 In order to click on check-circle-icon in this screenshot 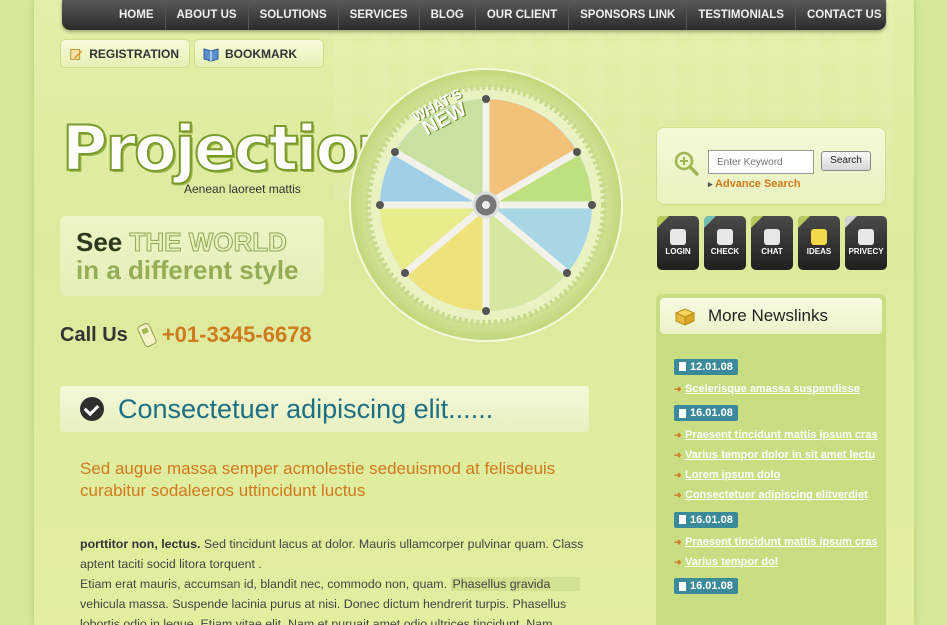, I will do `click(92, 409)`.